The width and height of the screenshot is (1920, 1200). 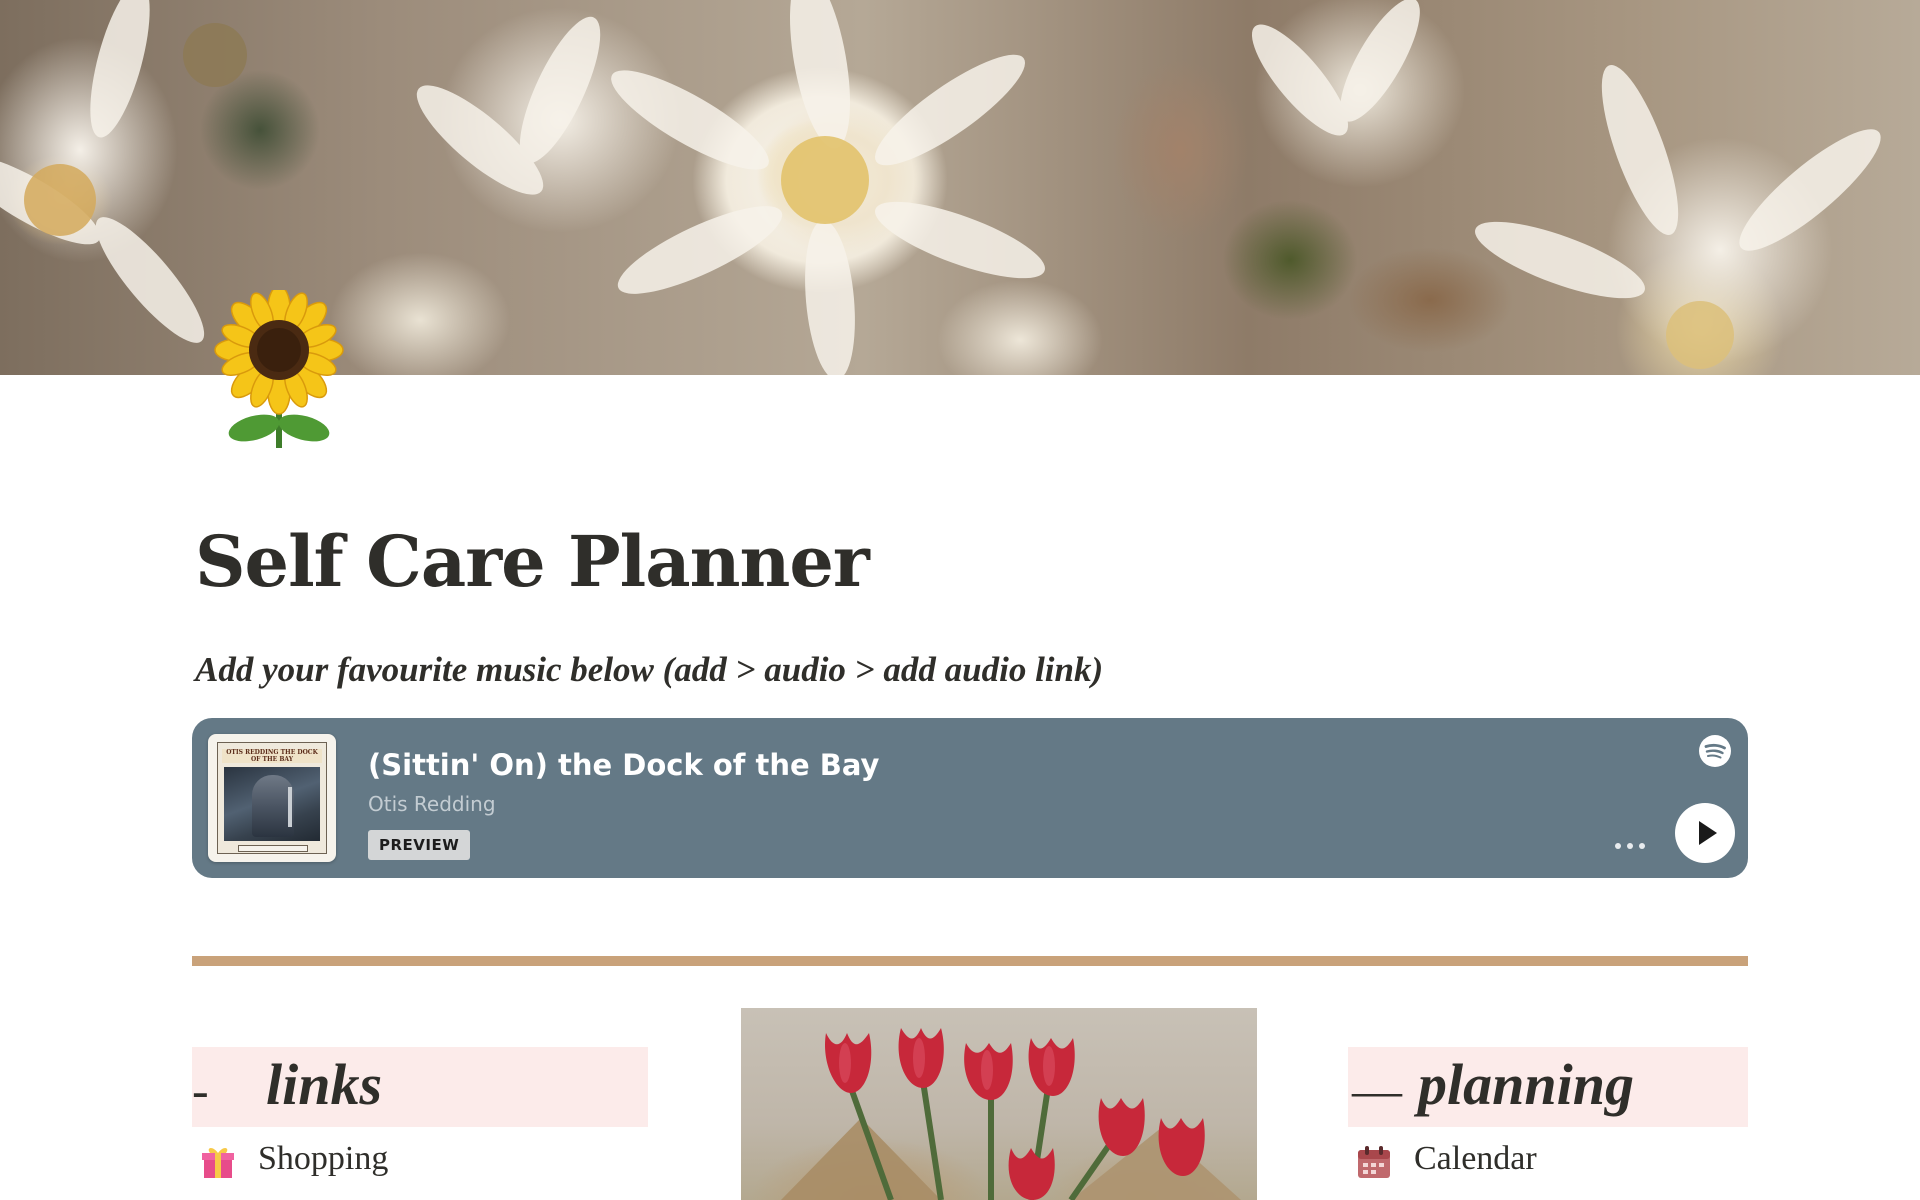 What do you see at coordinates (1475, 1158) in the screenshot?
I see `planning-item-label: Calendar` at bounding box center [1475, 1158].